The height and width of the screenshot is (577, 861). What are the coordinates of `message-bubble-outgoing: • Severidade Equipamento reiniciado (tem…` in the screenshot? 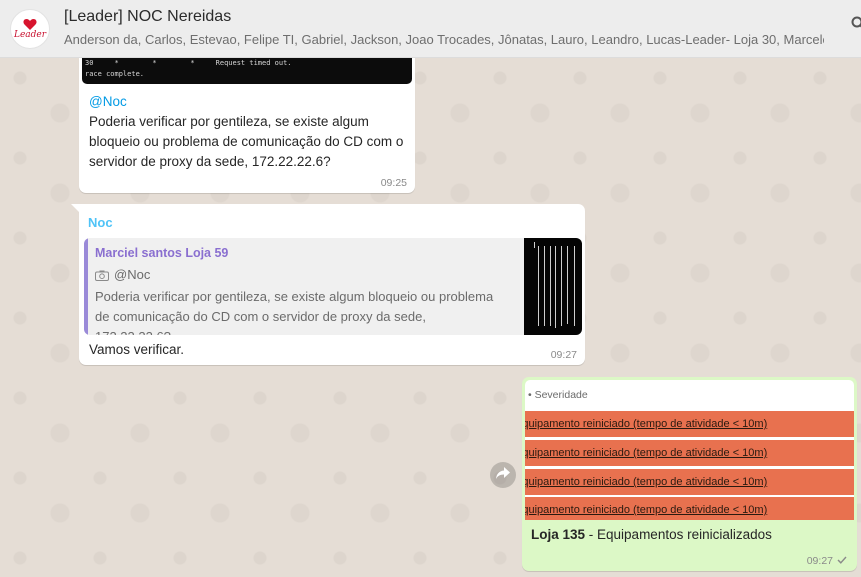 It's located at (689, 474).